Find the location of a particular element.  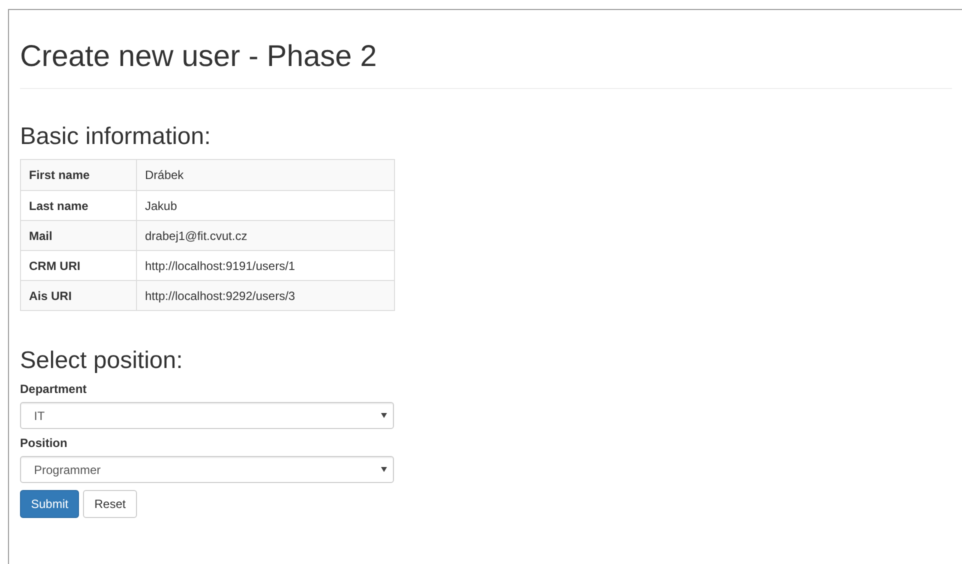

submit-button: Submit is located at coordinates (50, 504).